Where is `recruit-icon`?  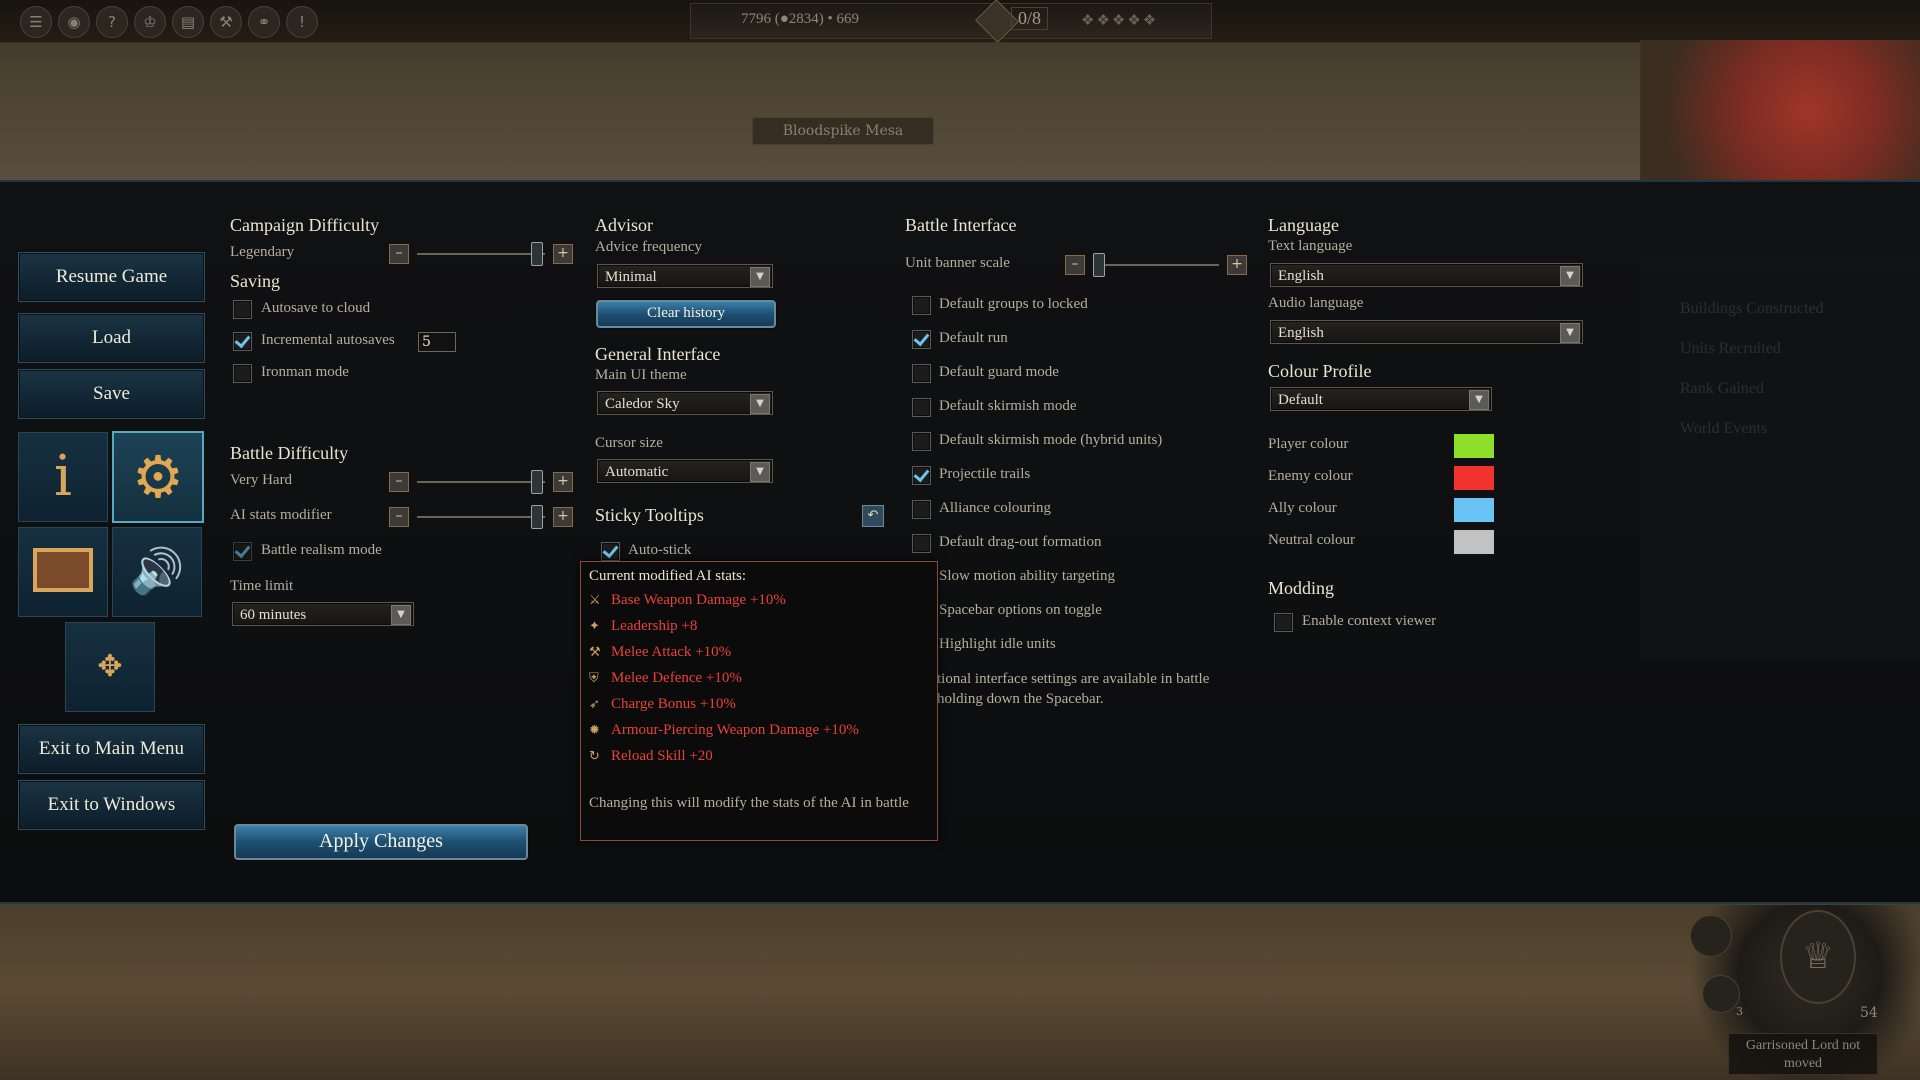 recruit-icon is located at coordinates (1721, 994).